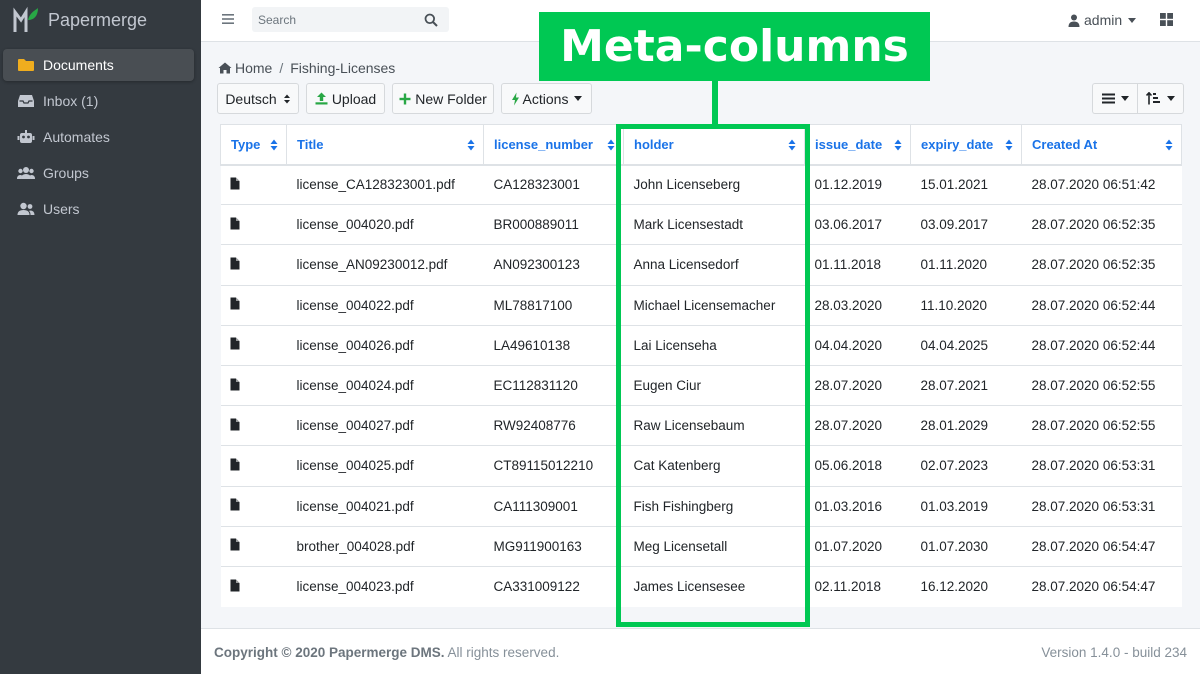 This screenshot has height=674, width=1200. Describe the element at coordinates (253, 145) in the screenshot. I see `column-header-type: Type` at that location.